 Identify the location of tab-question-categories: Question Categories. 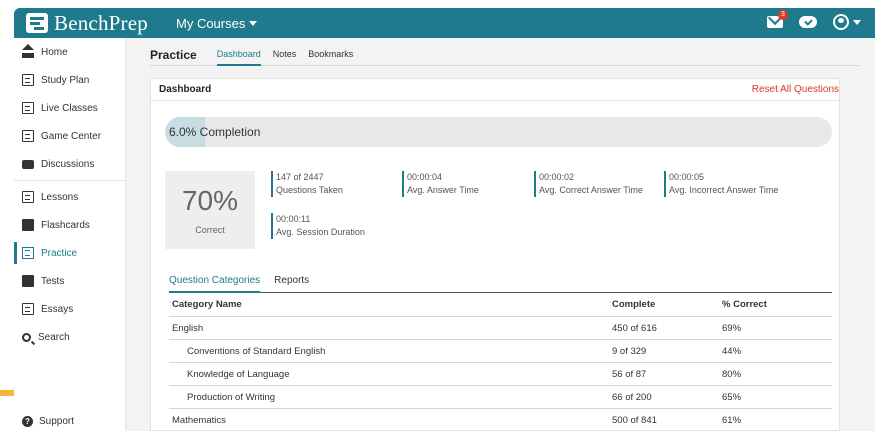
(215, 284).